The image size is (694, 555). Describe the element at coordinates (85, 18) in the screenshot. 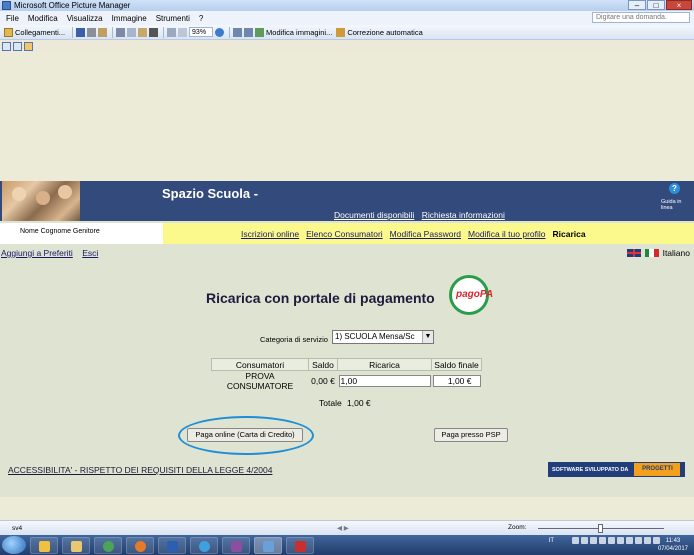

I see `menu-visualizza: Visualizza` at that location.